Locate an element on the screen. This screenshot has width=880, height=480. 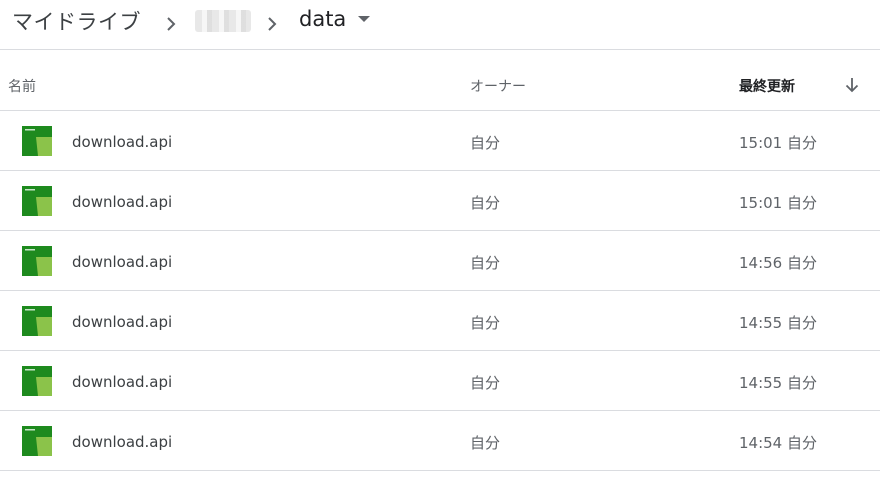
breadcrumb-my-drive: マイドライブ is located at coordinates (76, 21).